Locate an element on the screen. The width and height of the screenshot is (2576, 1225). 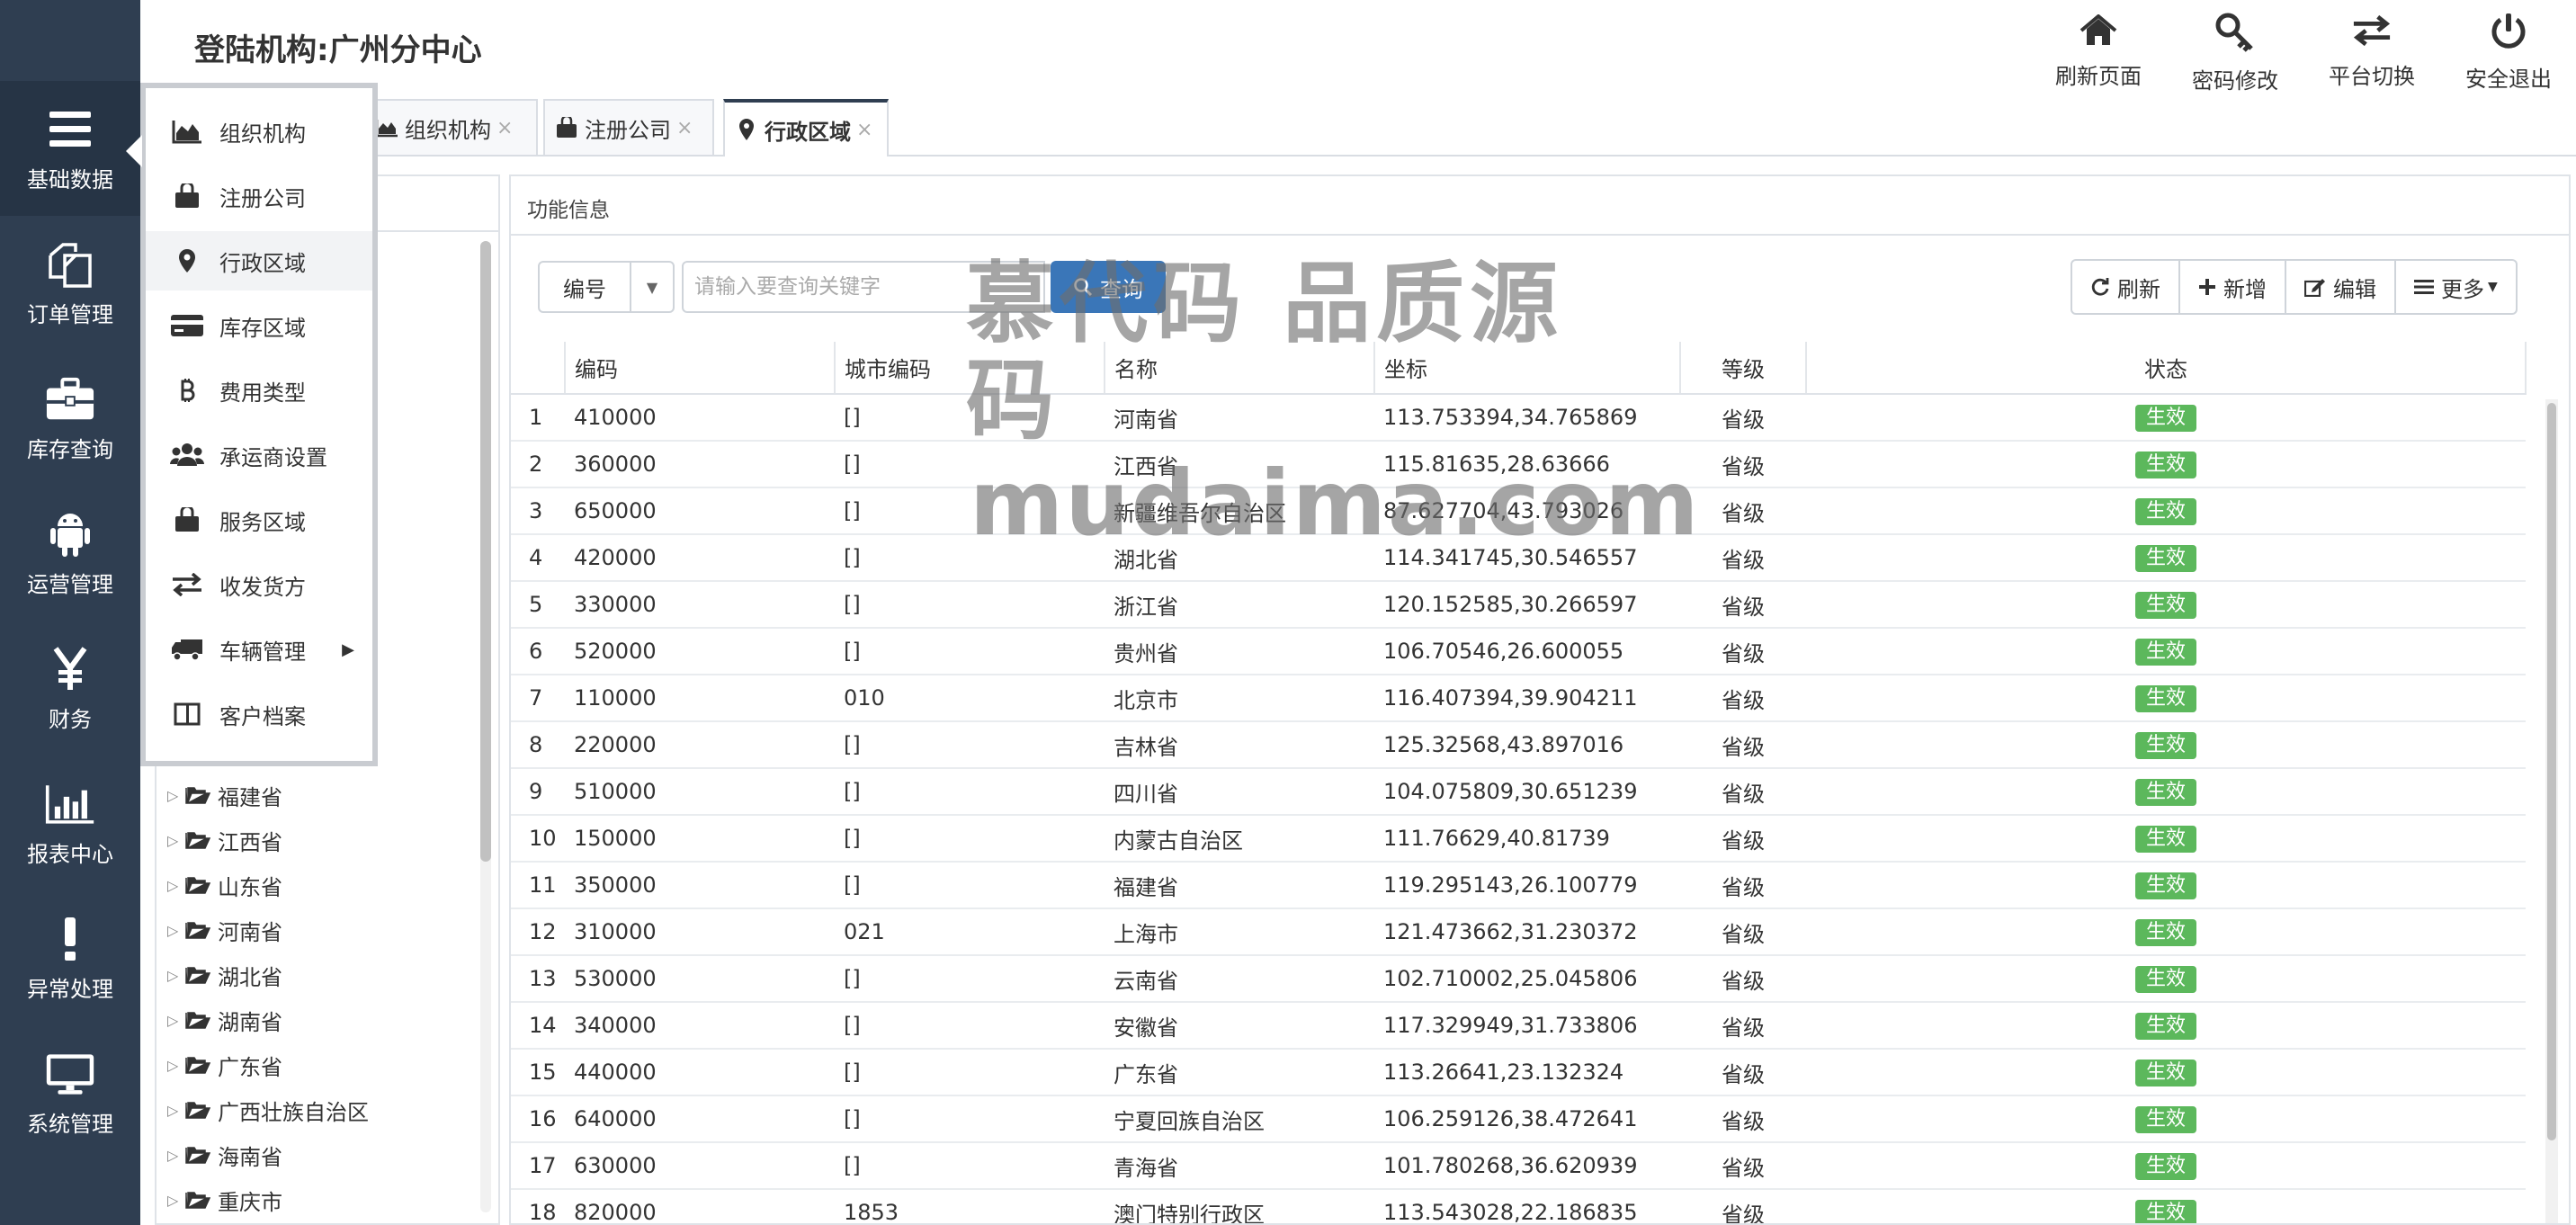
table-row: 7 110000 010 北京市 116.407394,39.904211 省级 生效 is located at coordinates (1518, 698).